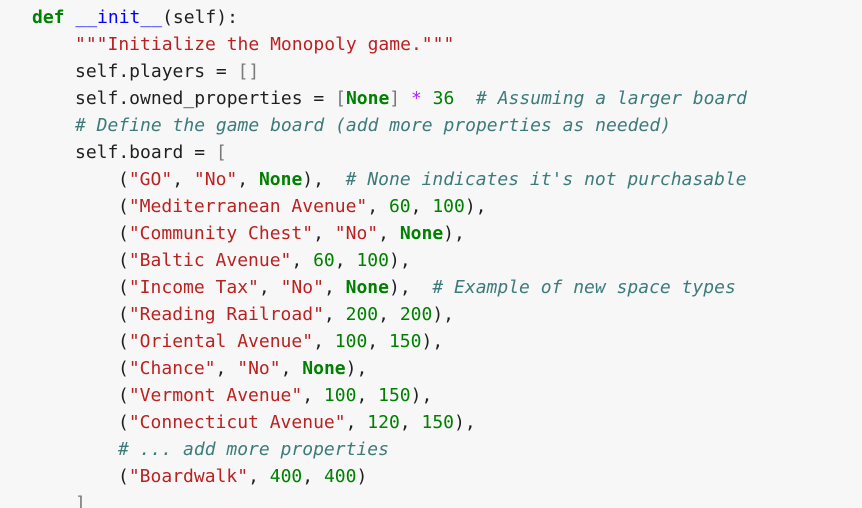 Image resolution: width=862 pixels, height=508 pixels. What do you see at coordinates (221, 341) in the screenshot?
I see `code-token: "Oriental Avenue"` at bounding box center [221, 341].